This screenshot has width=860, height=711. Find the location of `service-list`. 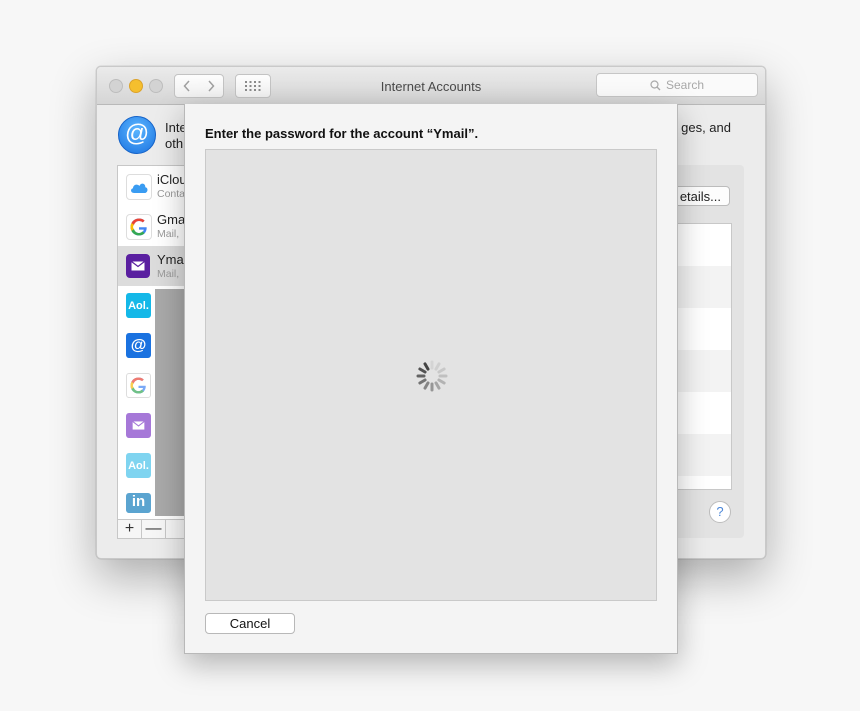

service-list is located at coordinates (703, 356).